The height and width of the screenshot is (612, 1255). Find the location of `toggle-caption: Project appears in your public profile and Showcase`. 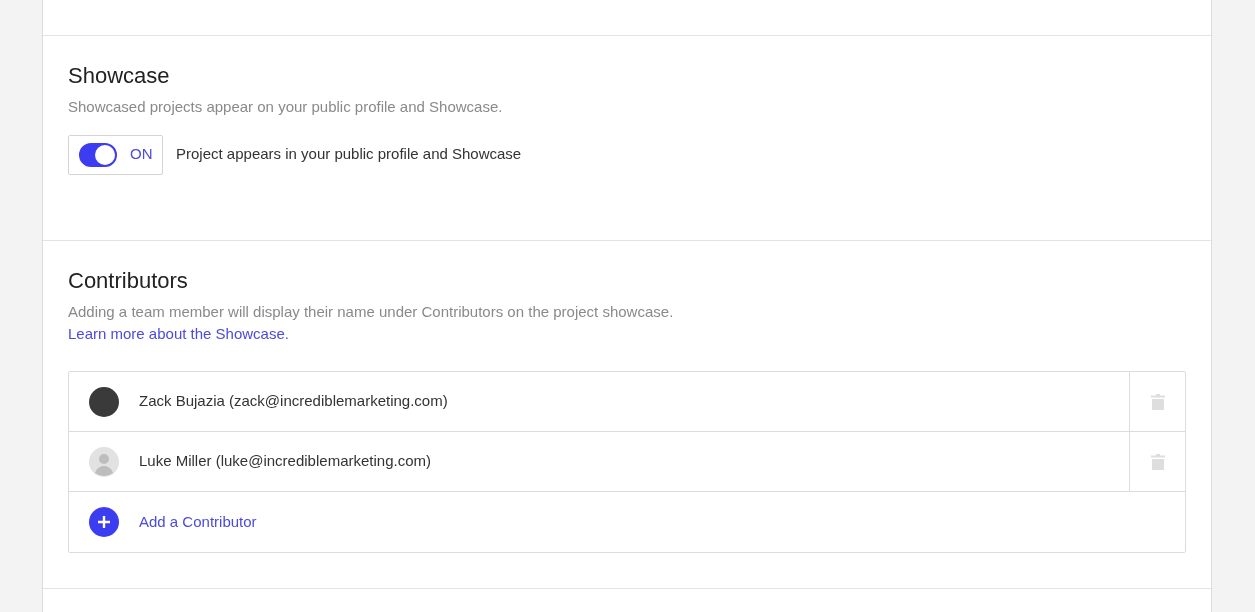

toggle-caption: Project appears in your public profile and Showcase is located at coordinates (349, 154).